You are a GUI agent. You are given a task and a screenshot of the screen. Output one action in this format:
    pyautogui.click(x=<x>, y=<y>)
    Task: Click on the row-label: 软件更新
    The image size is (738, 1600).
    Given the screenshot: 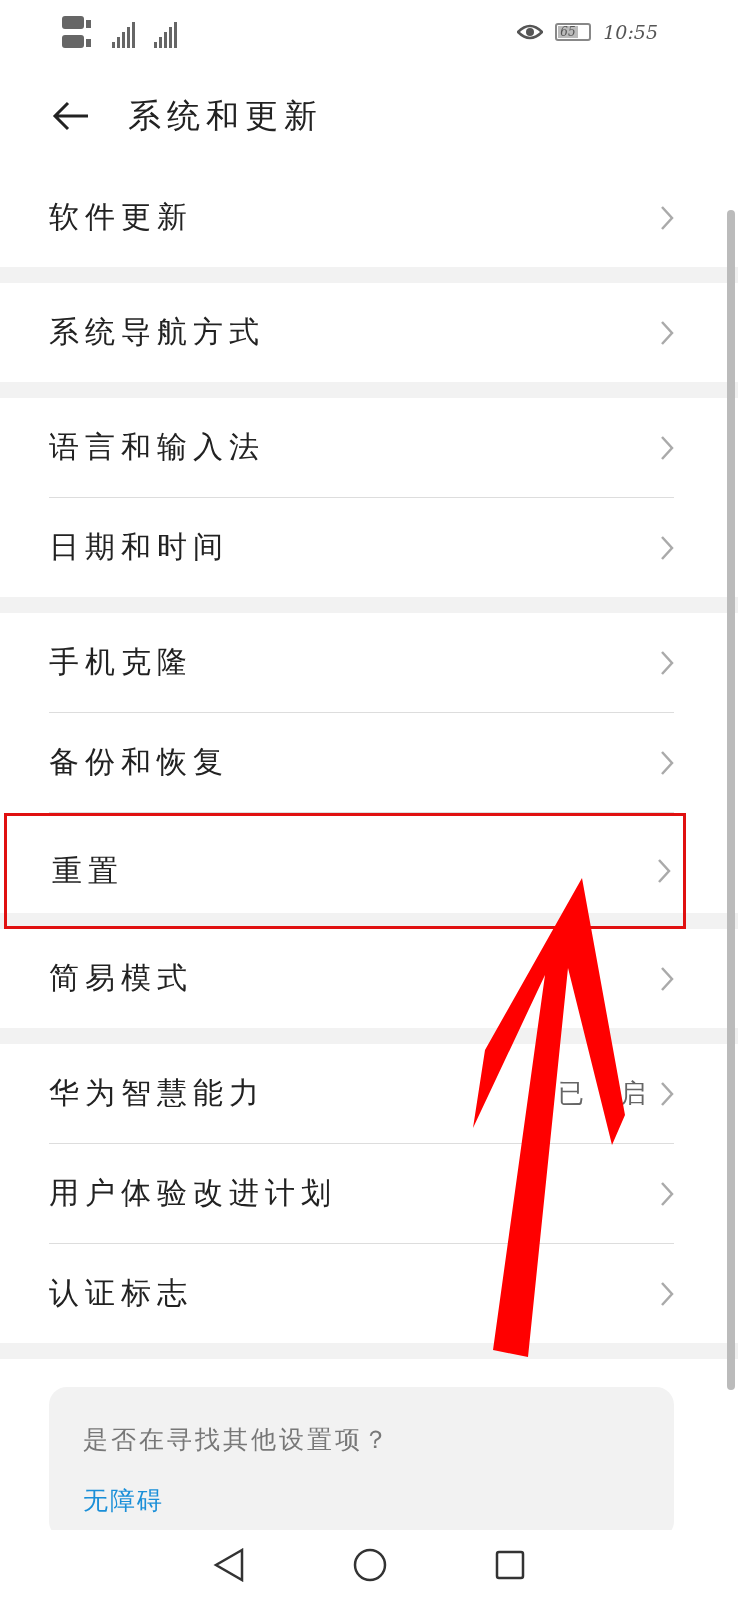 What is the action you would take?
    pyautogui.click(x=121, y=217)
    